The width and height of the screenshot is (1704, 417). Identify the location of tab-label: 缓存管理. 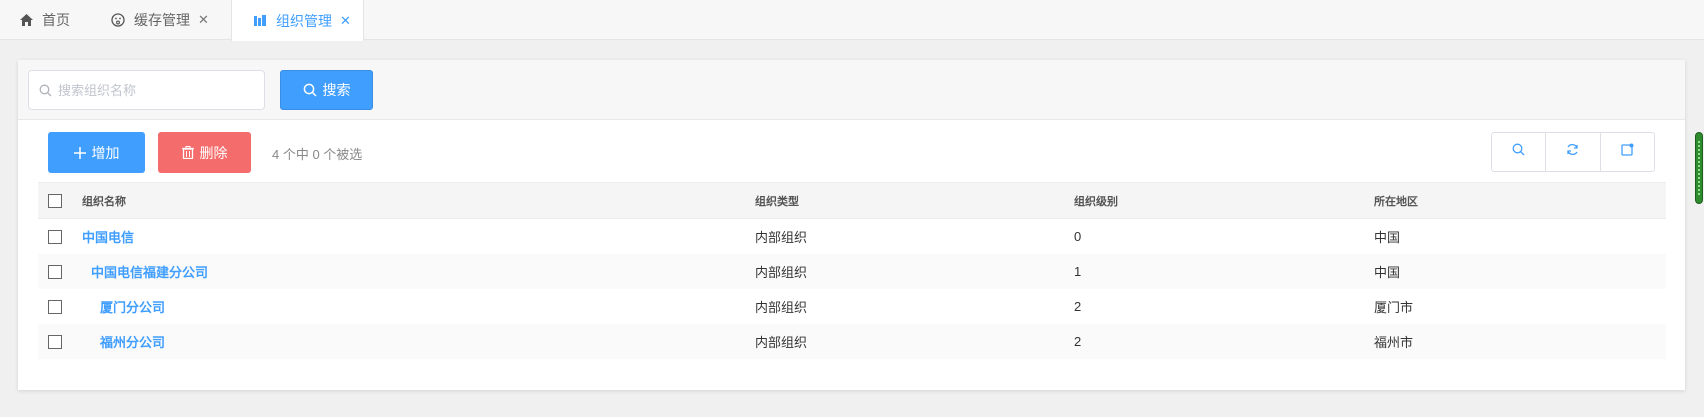
(162, 20).